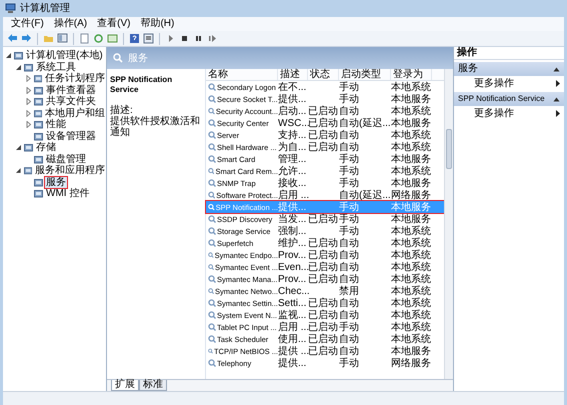  Describe the element at coordinates (411, 74) in the screenshot. I see `column-header: 登录为` at that location.